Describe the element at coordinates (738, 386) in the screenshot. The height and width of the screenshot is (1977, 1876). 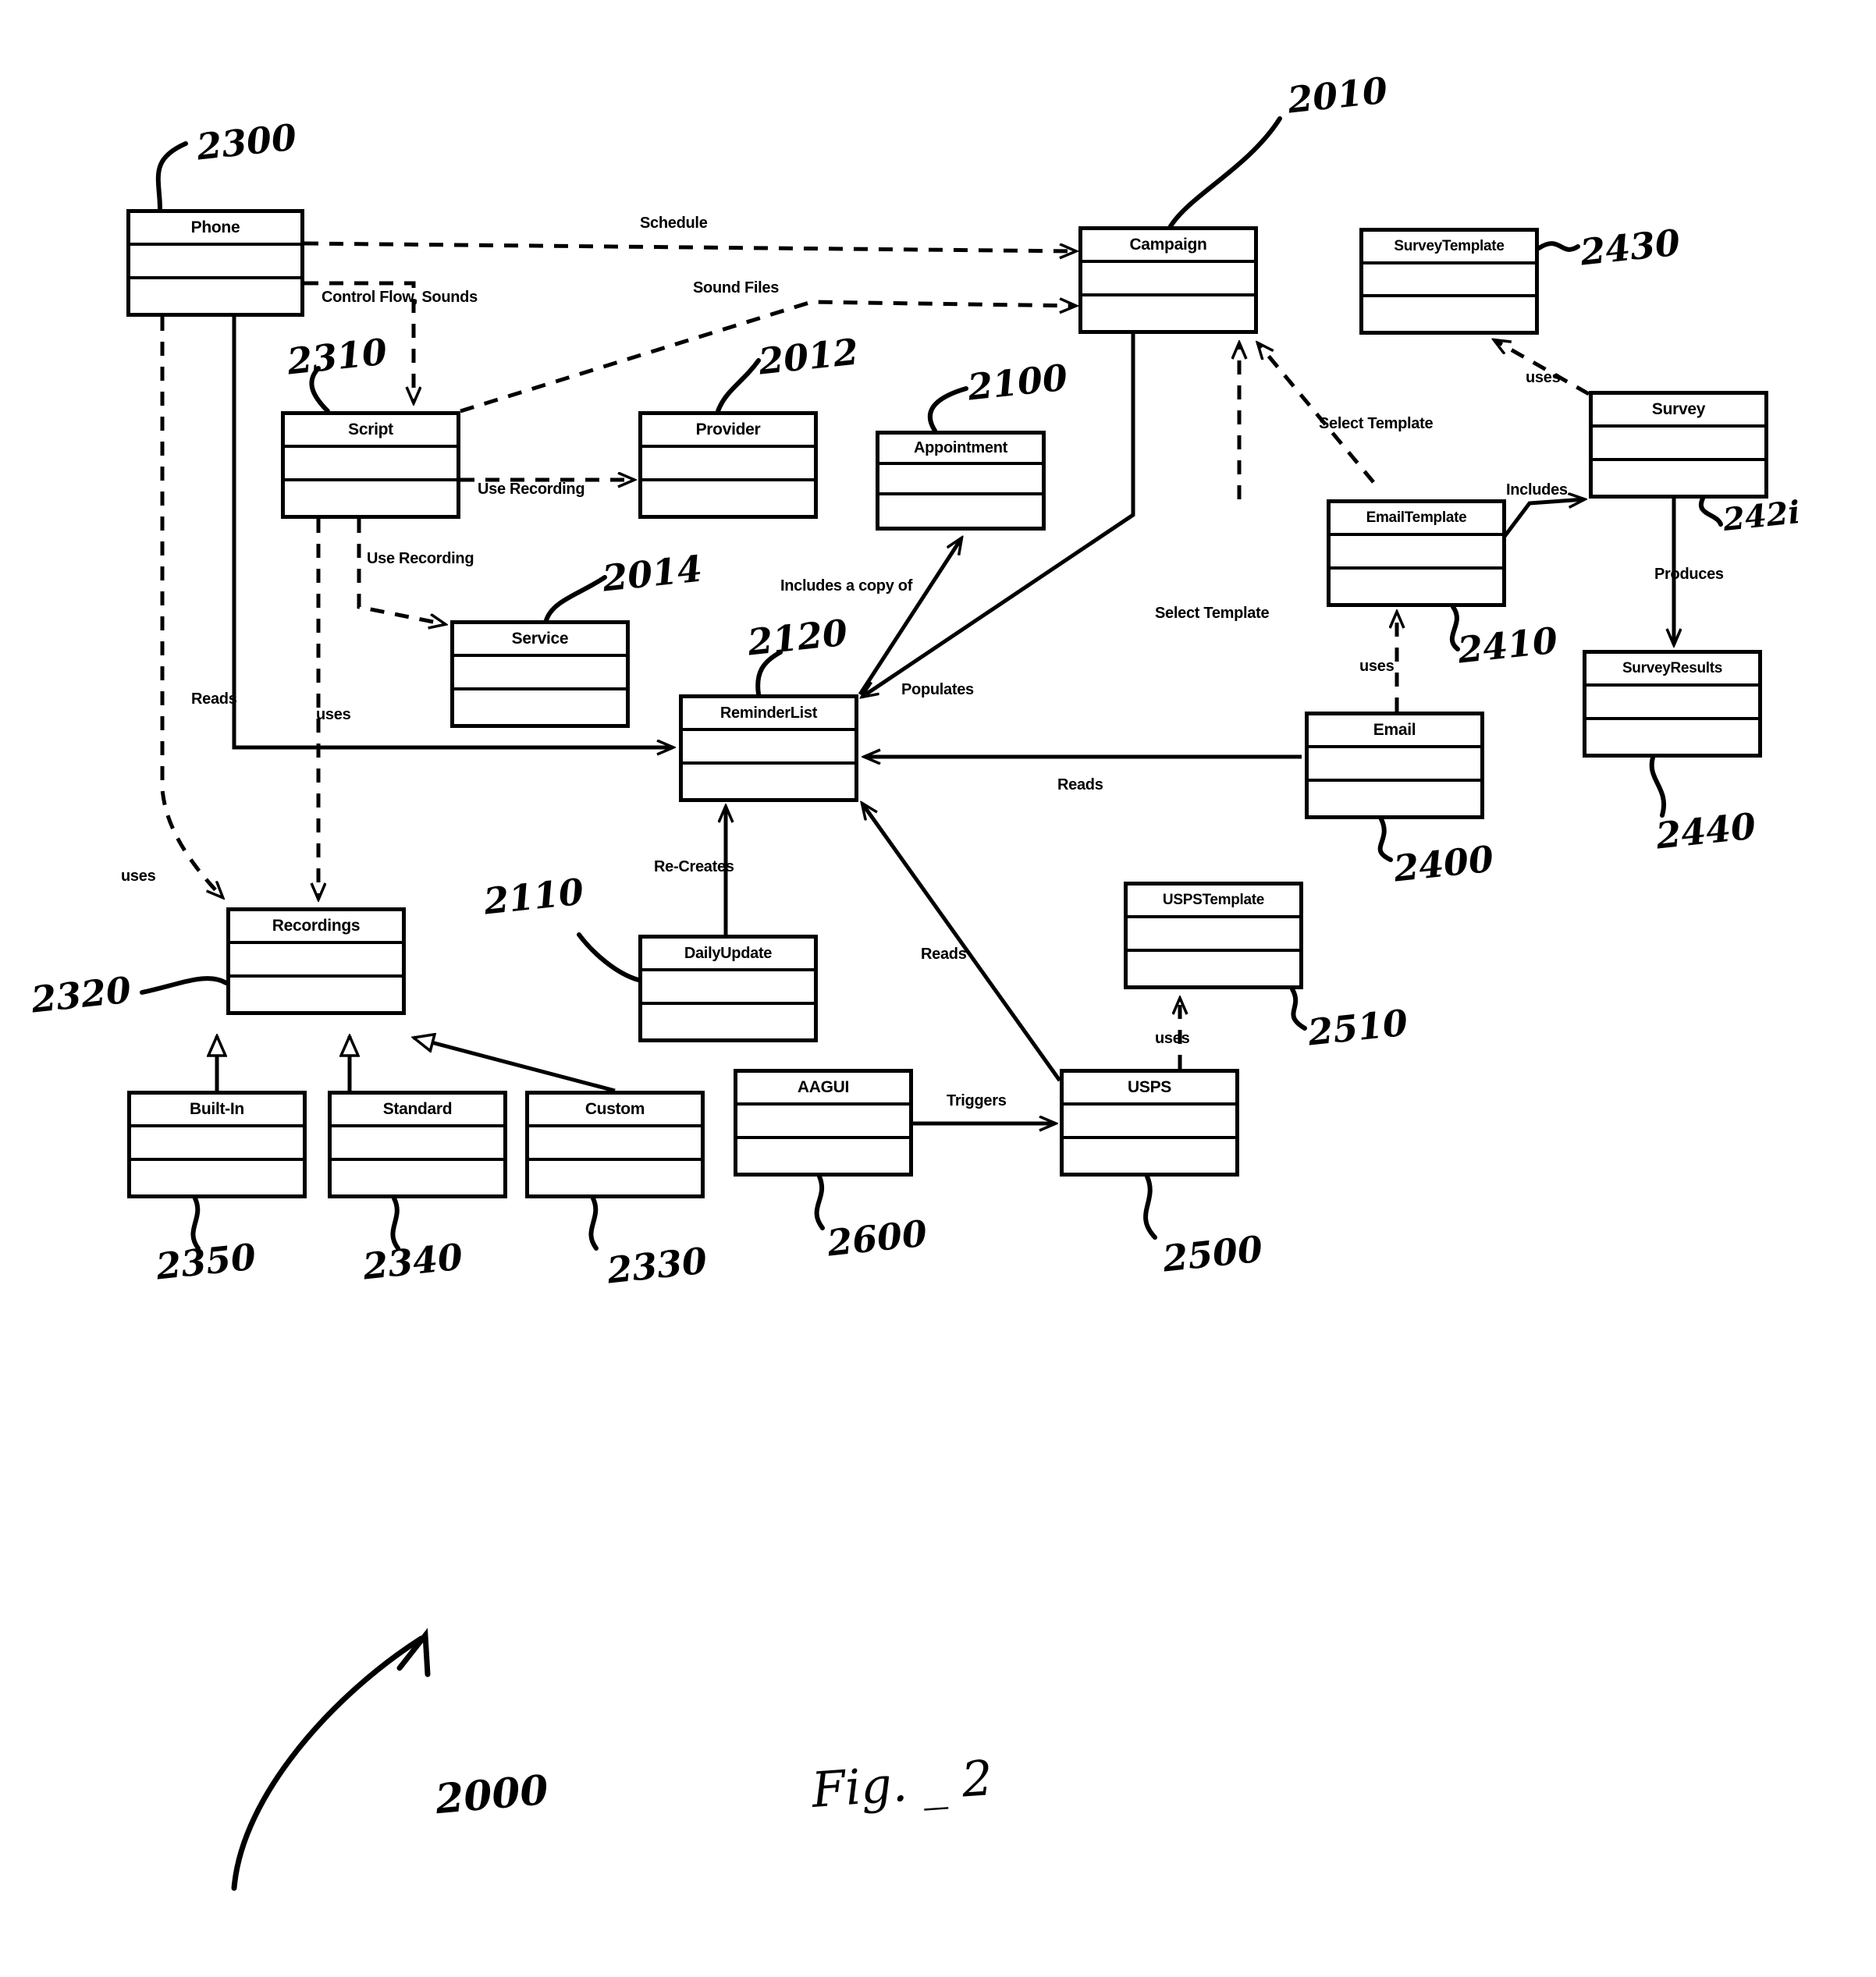
I see `leader-2012` at that location.